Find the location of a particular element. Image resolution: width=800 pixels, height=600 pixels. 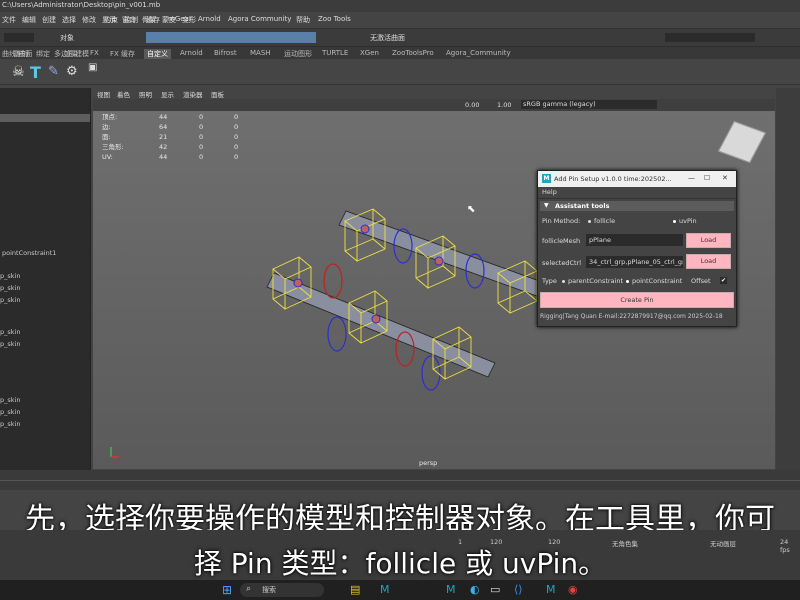

menu-item: 选择 is located at coordinates (69, 20).